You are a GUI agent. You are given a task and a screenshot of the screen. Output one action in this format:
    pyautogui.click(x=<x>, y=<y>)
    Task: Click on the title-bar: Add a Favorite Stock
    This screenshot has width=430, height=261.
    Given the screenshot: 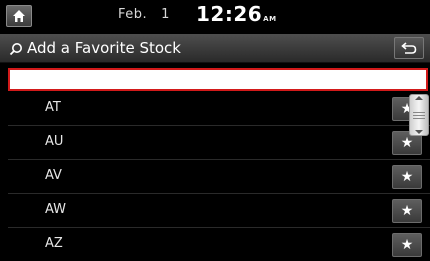 What is the action you would take?
    pyautogui.click(x=215, y=48)
    